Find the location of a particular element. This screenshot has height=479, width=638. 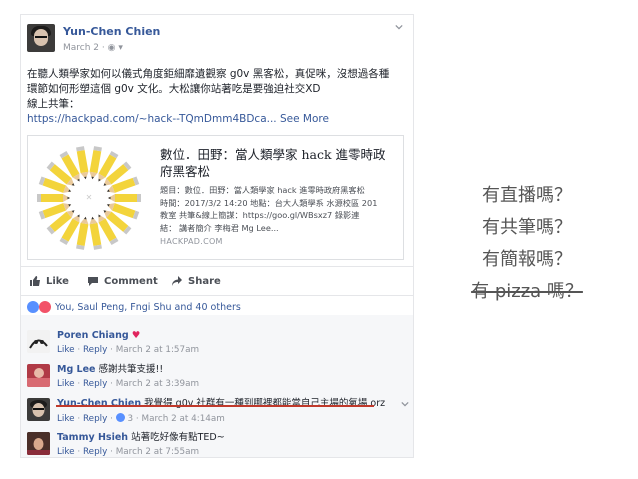

reactions-text: You, Saul Peng, Fngi Shu and 40 others is located at coordinates (148, 307).